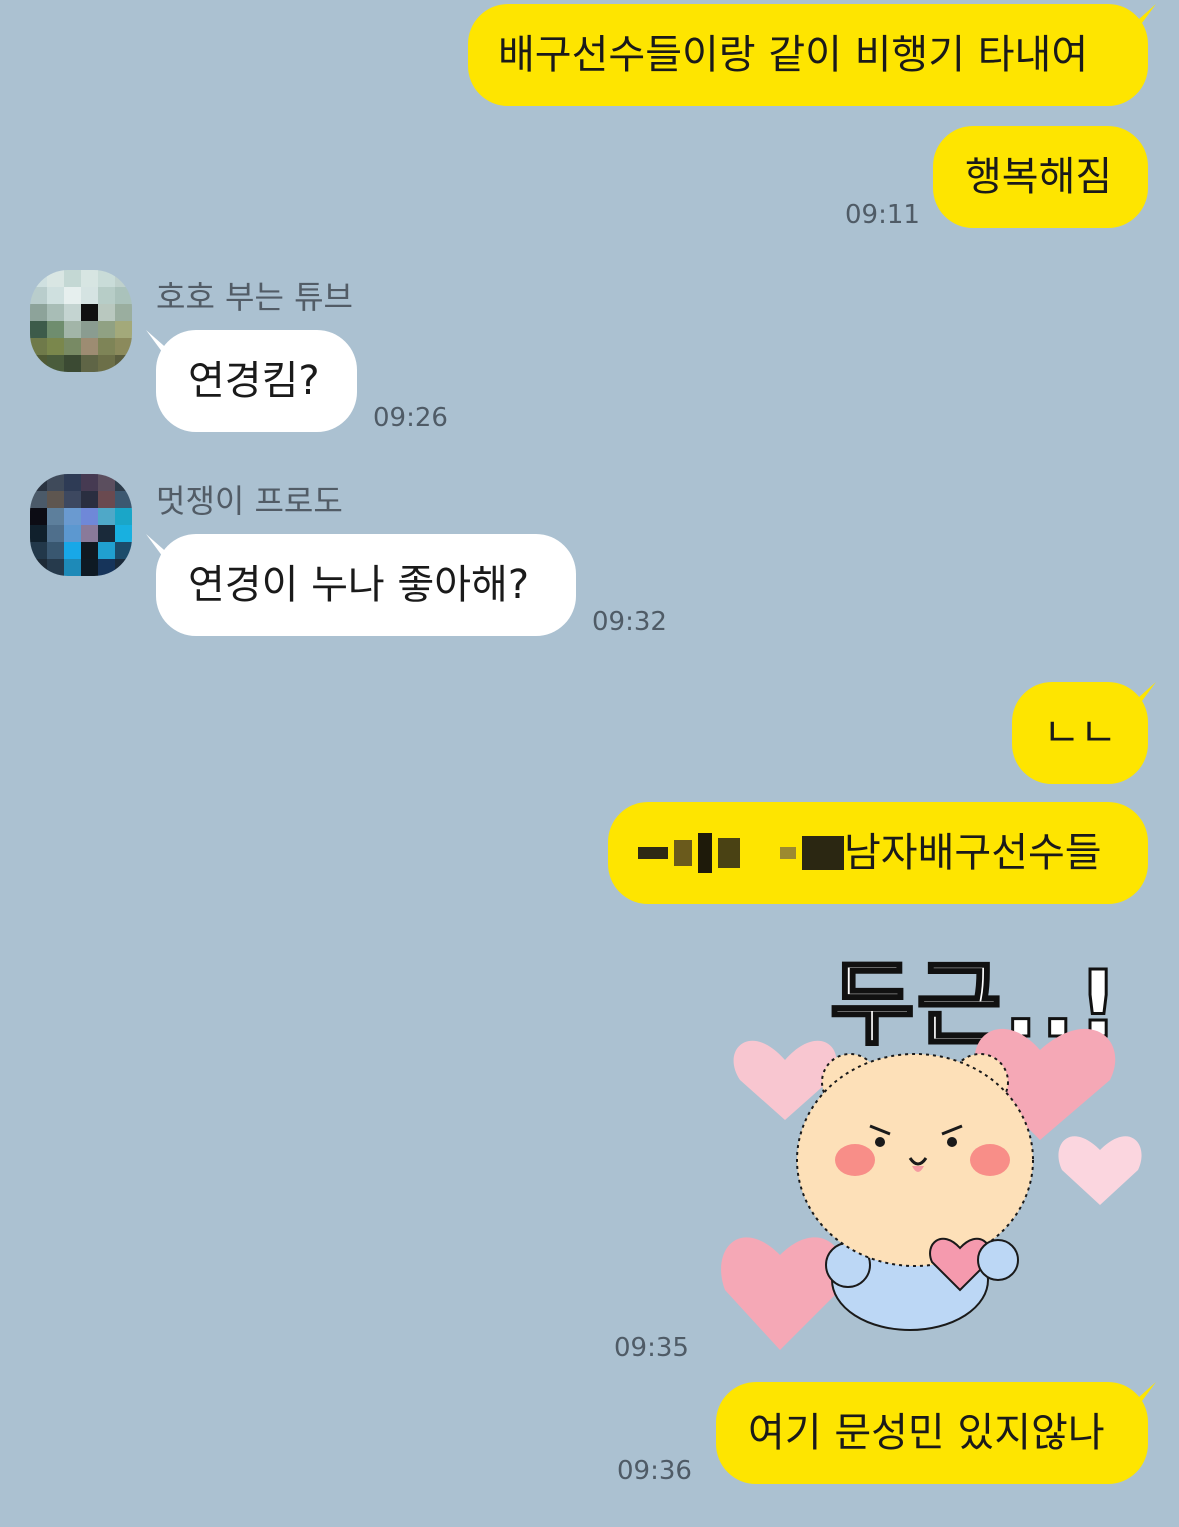 The image size is (1179, 1527). I want to click on message-bubble-mine: 행복해짐, so click(1040, 177).